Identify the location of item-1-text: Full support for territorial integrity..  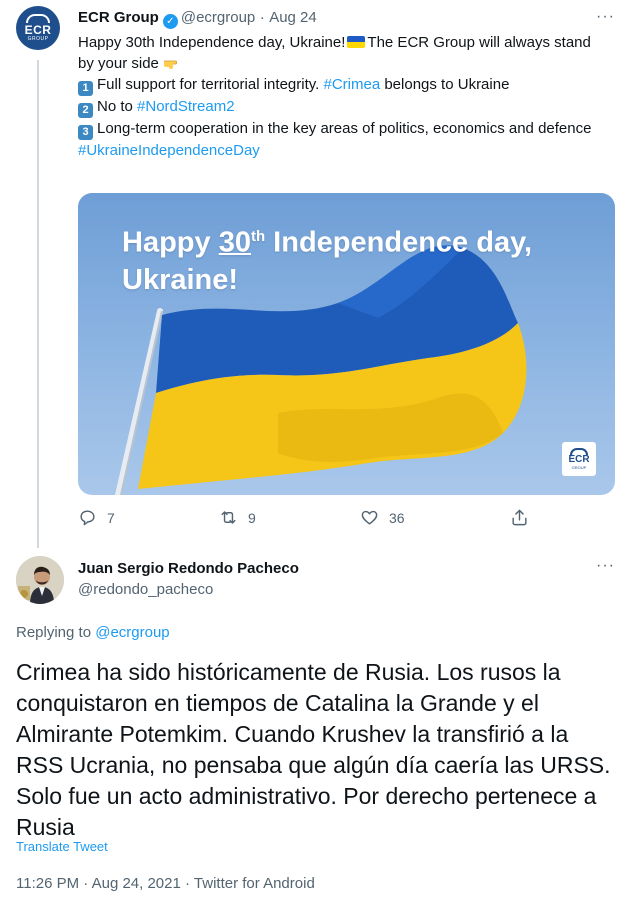
(208, 84).